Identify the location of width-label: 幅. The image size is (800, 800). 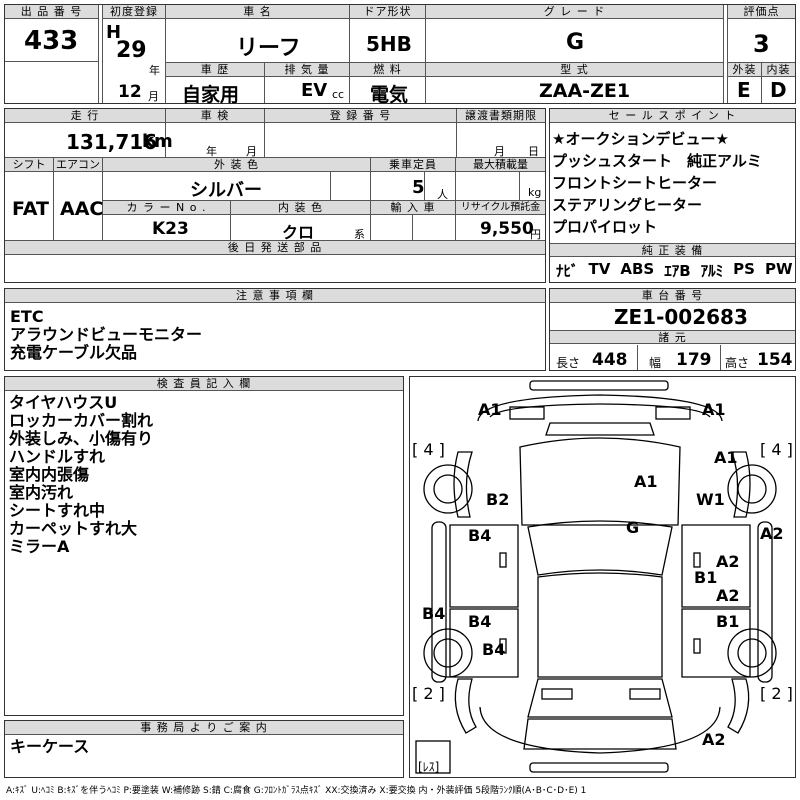
(655, 363).